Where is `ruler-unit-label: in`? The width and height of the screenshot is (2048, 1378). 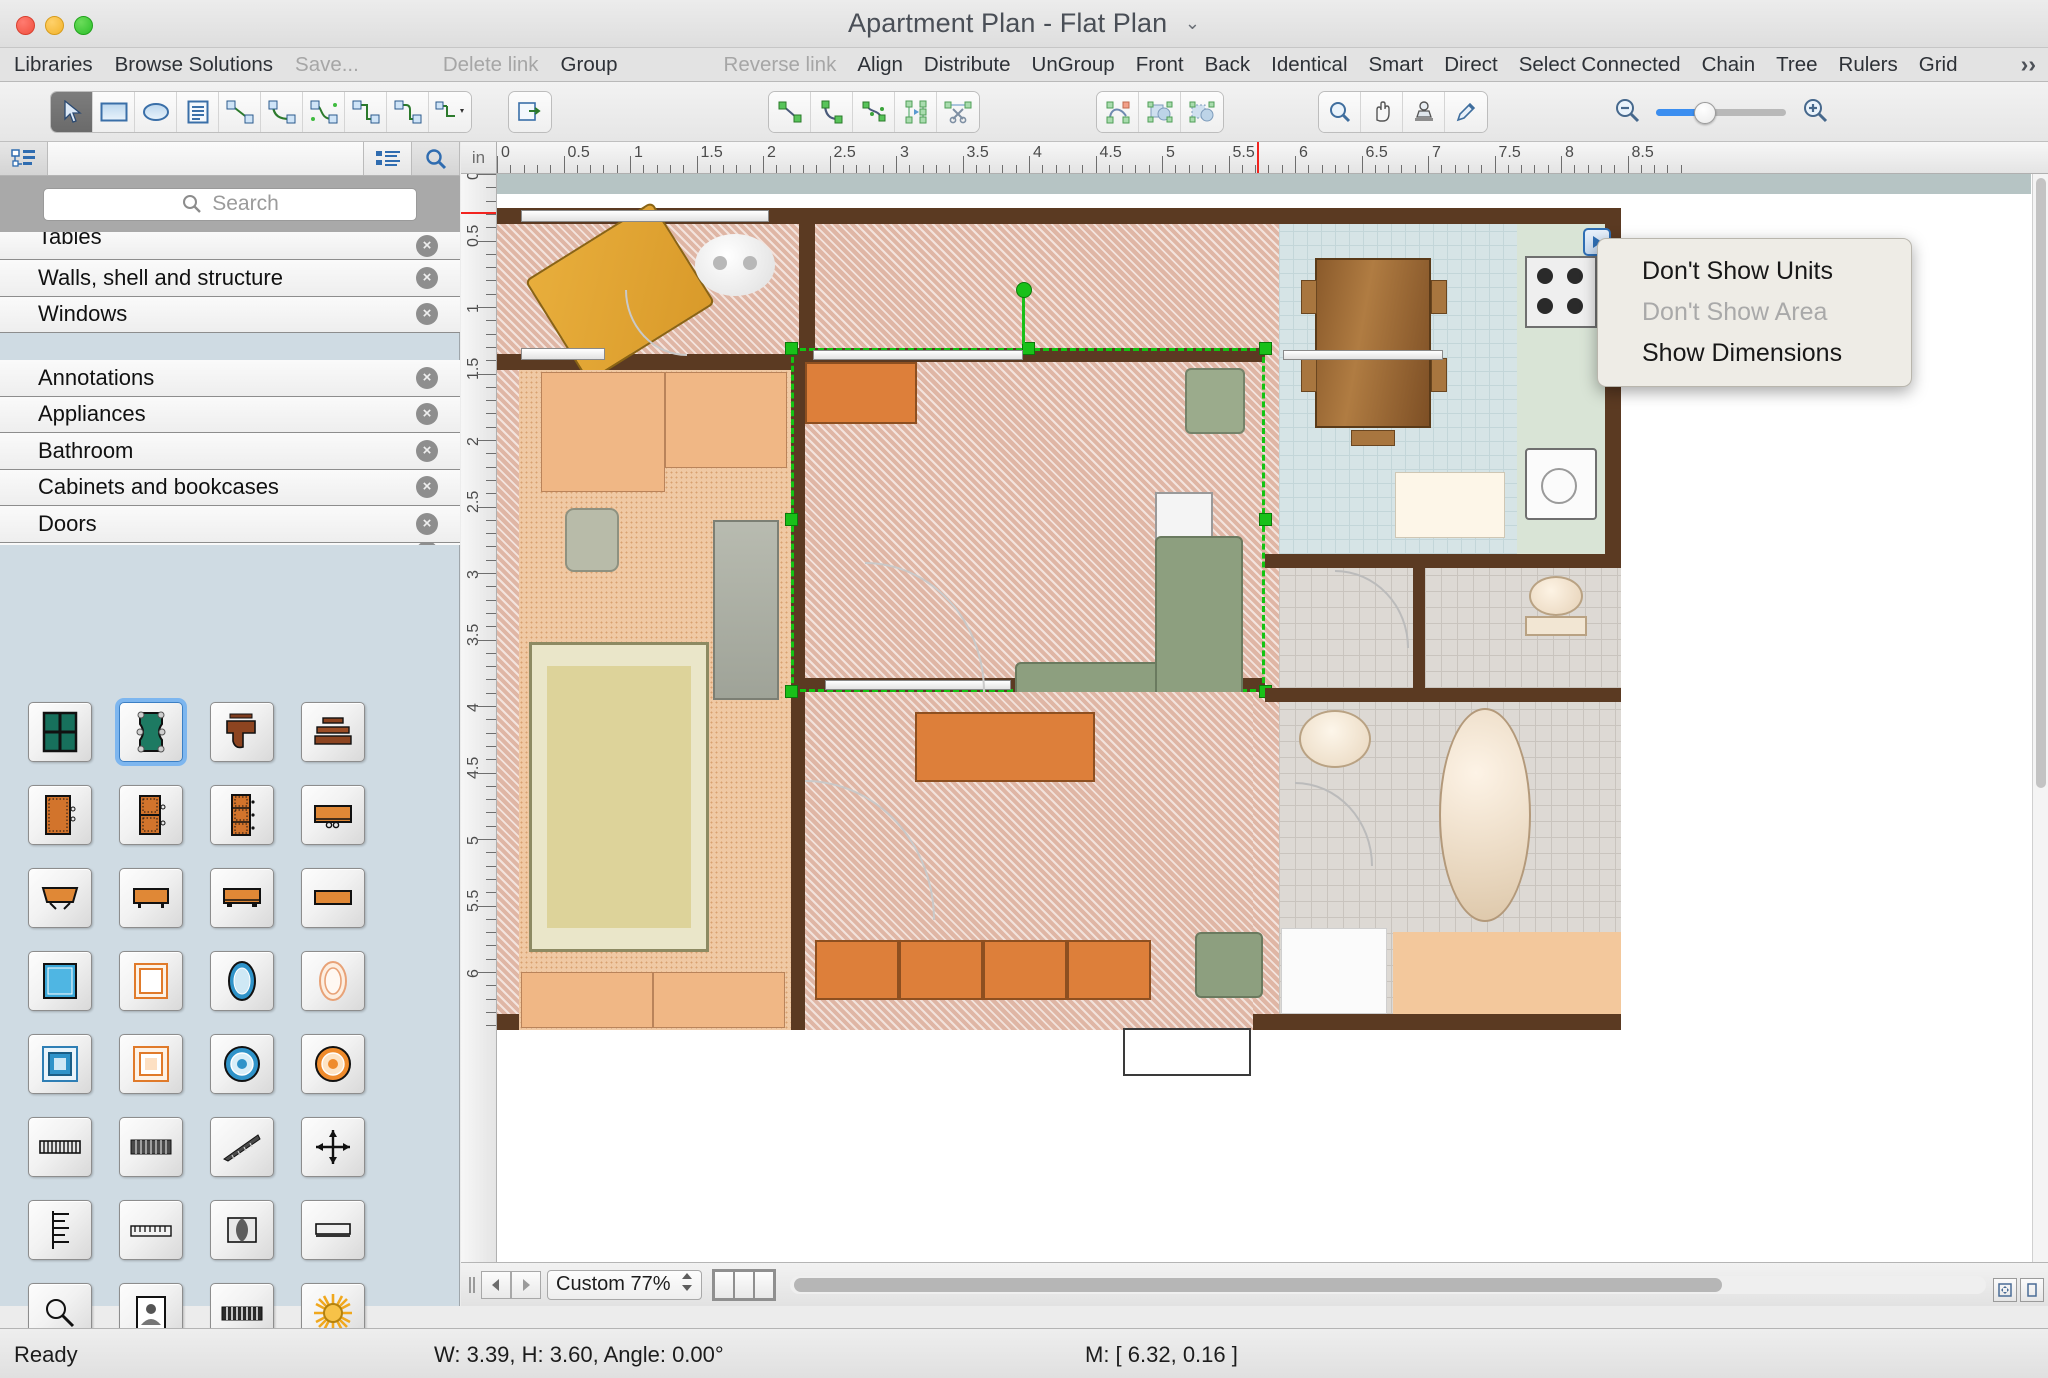 ruler-unit-label: in is located at coordinates (479, 158).